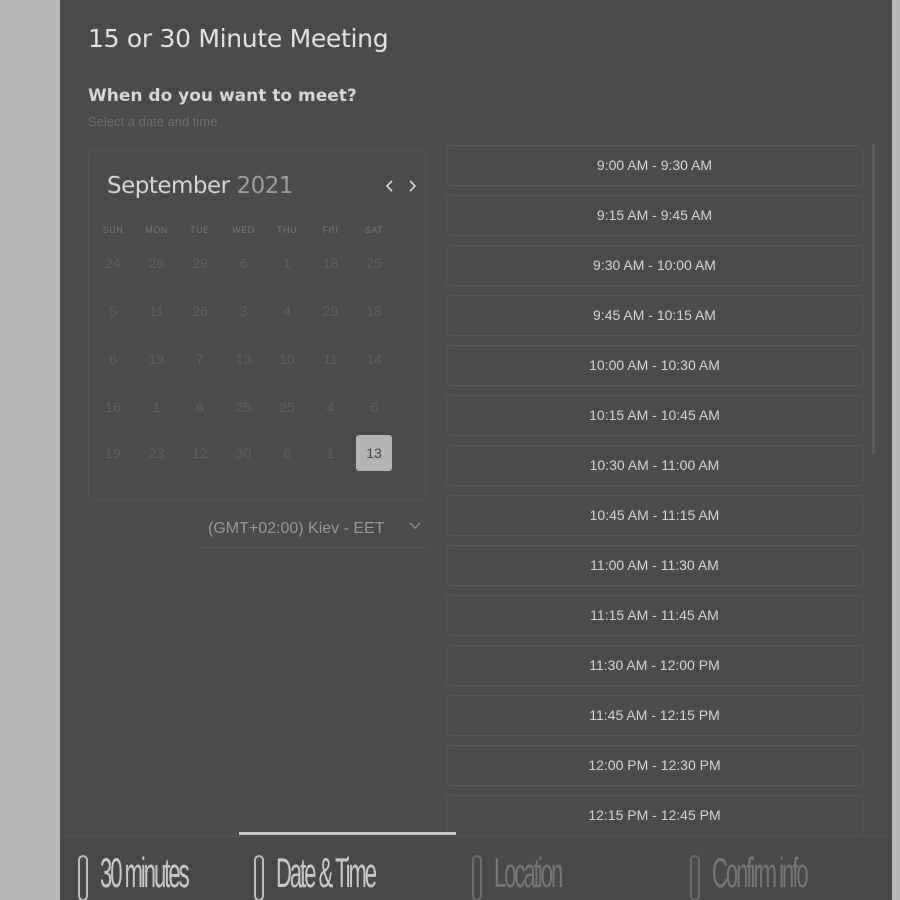 The image size is (900, 900). Describe the element at coordinates (113, 230) in the screenshot. I see `weekday-label: SUN` at that location.